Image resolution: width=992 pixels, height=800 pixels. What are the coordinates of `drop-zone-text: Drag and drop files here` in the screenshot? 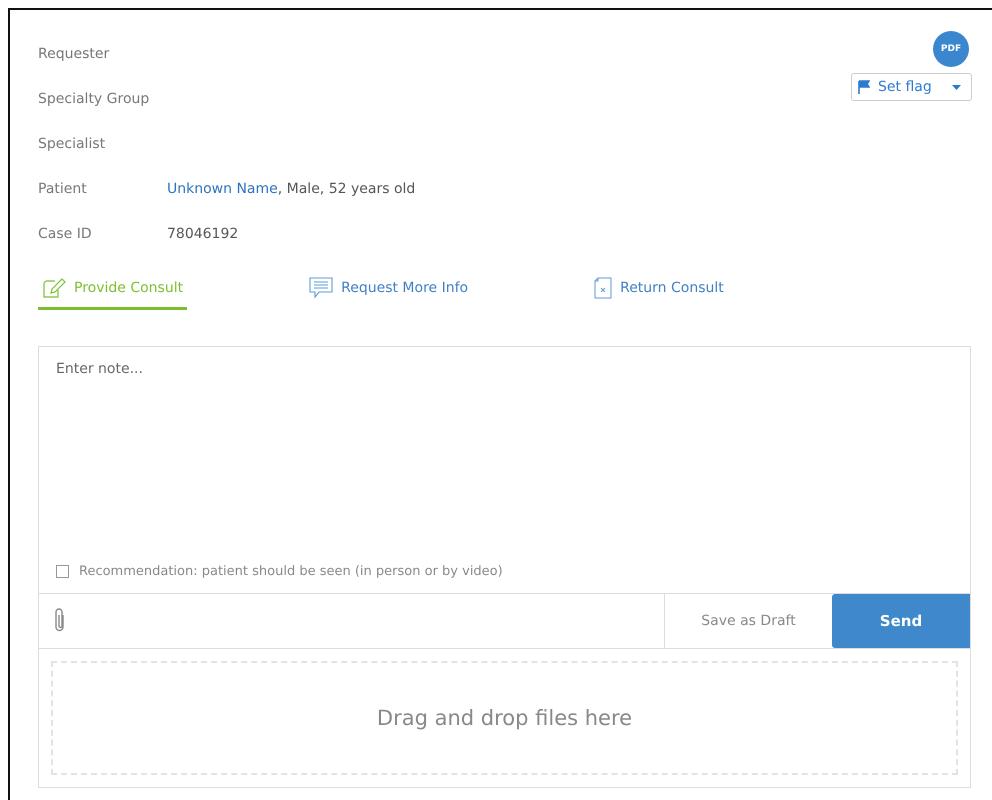 It's located at (504, 718).